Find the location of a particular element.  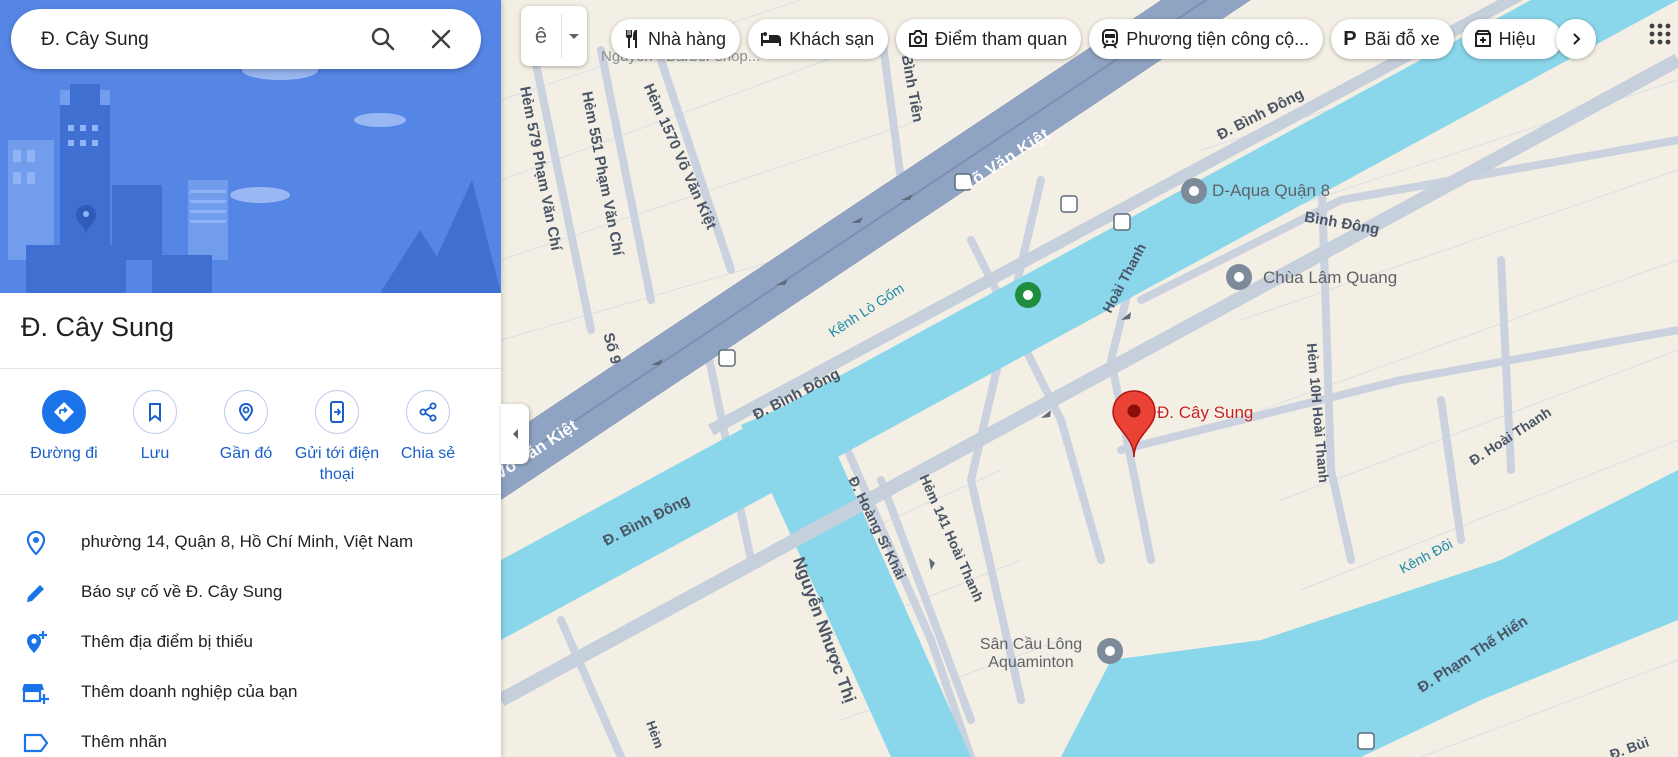

hotel-icon is located at coordinates (771, 39).